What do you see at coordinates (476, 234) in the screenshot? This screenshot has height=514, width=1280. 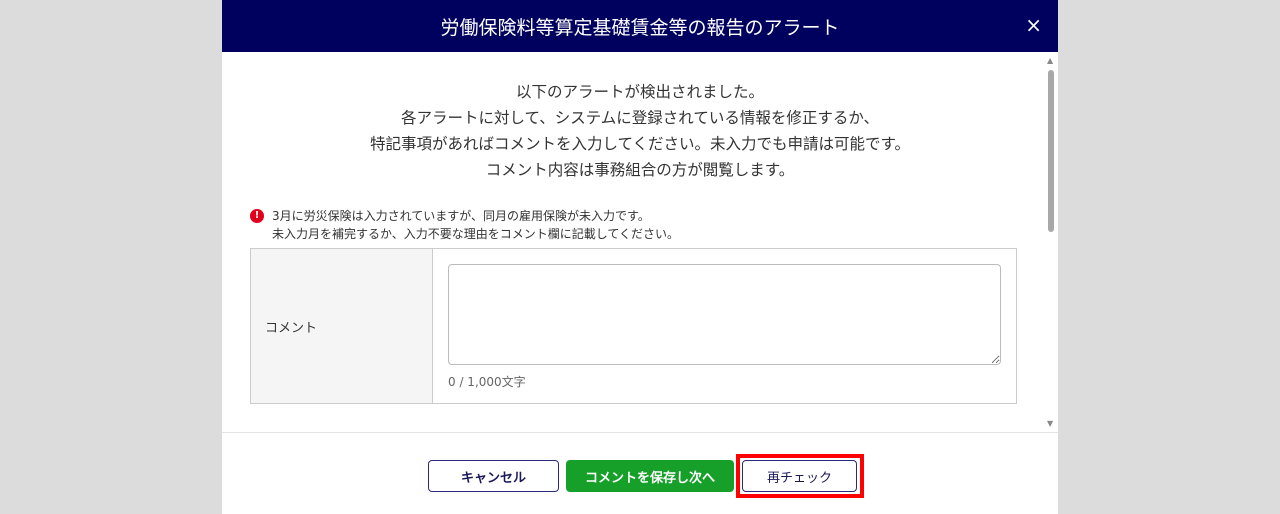 I see `alert-line: 未入力月を補完するか、入力不要な理由をコメント欄に記載してください。` at bounding box center [476, 234].